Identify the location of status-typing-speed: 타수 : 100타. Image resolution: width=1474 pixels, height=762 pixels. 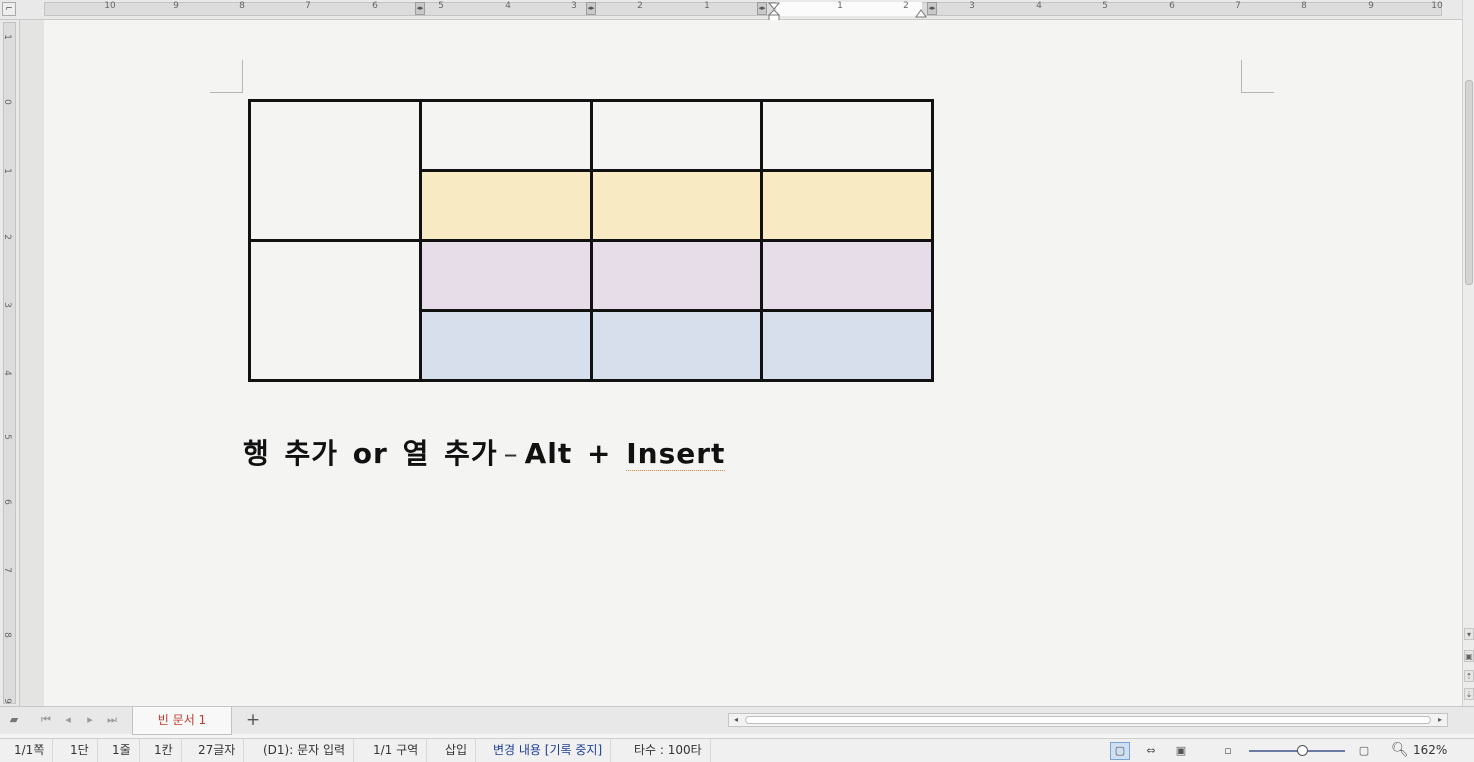
(668, 750).